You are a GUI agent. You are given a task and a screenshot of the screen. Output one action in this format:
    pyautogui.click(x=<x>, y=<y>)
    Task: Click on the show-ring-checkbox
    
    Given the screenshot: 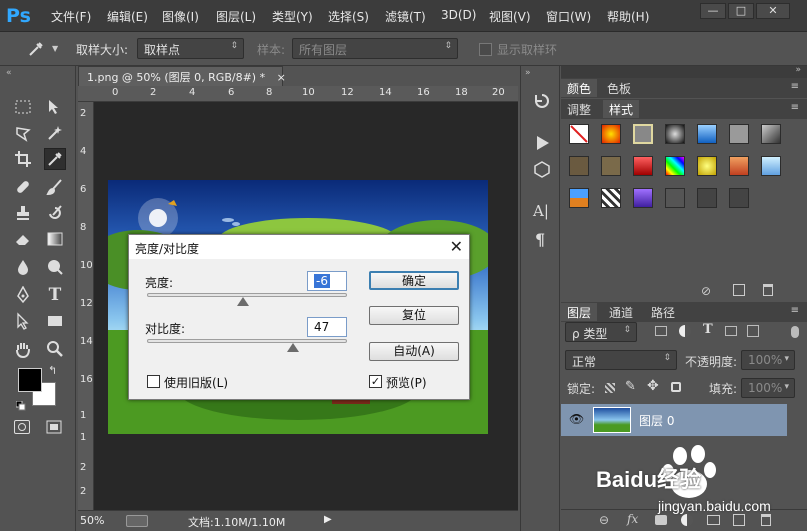 What is the action you would take?
    pyautogui.click(x=485, y=49)
    